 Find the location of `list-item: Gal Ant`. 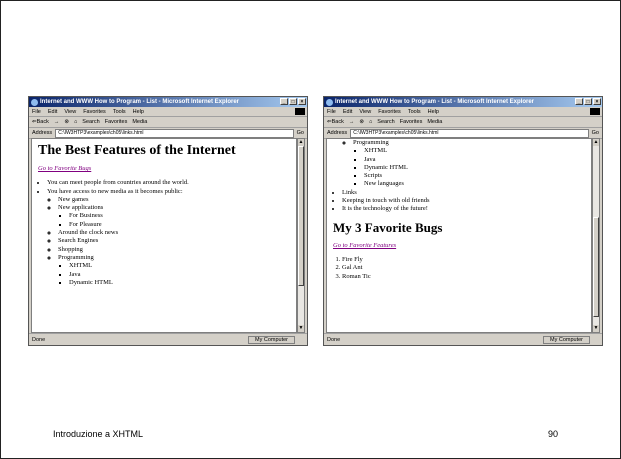

list-item: Gal Ant is located at coordinates (466, 268).